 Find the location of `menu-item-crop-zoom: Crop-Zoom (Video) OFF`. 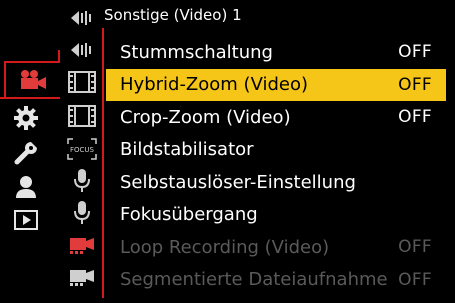

menu-item-crop-zoom: Crop-Zoom (Video) OFF is located at coordinates (276, 117).